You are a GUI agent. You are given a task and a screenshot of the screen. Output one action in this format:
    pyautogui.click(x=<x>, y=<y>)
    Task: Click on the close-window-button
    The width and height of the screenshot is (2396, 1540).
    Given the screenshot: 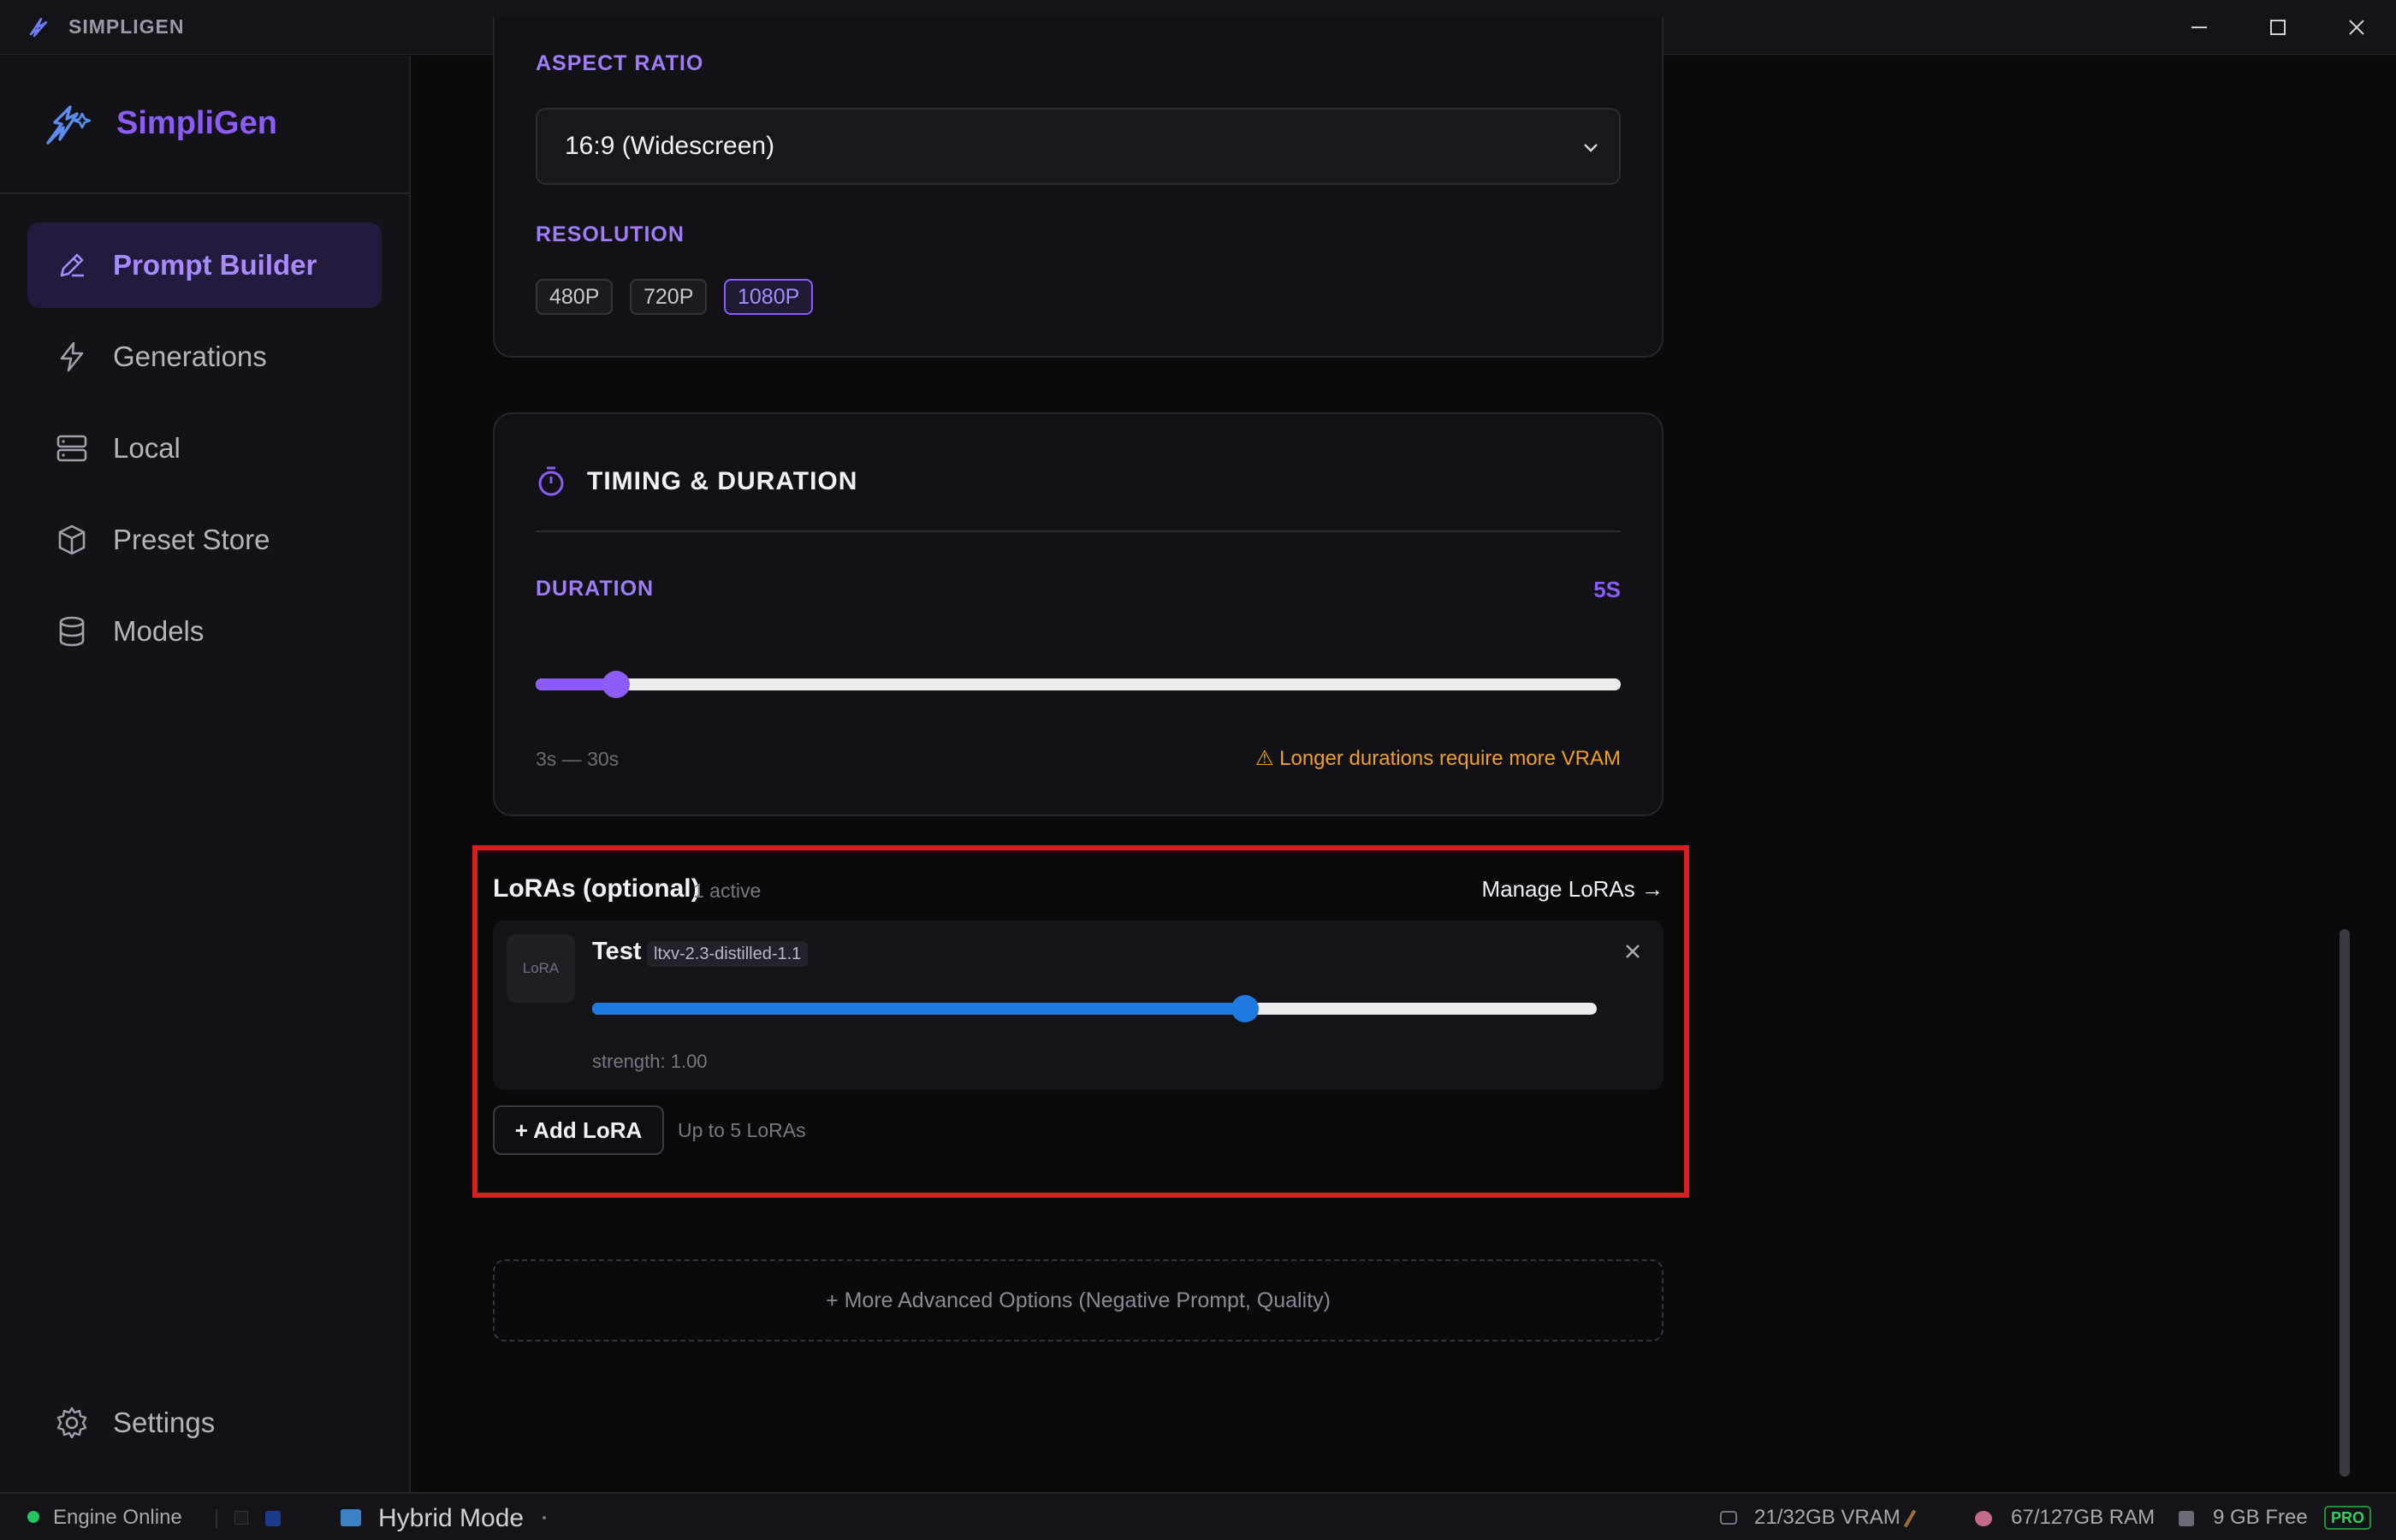 What is the action you would take?
    pyautogui.click(x=2356, y=27)
    